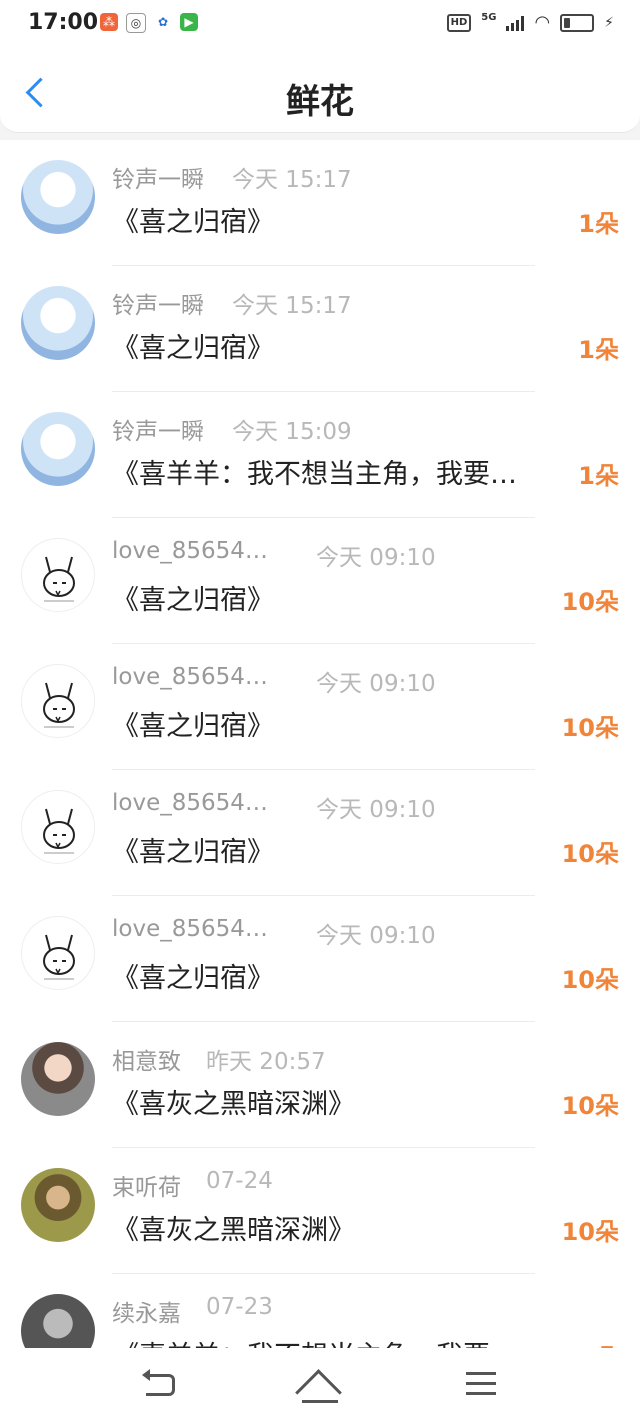 Image resolution: width=640 pixels, height=1422 pixels. I want to click on sender-name: 束听荷, so click(146, 1185).